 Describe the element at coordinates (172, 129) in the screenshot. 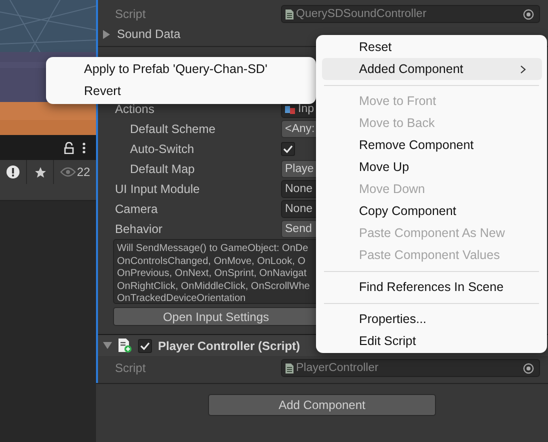

I see `field-label: Default Scheme` at that location.